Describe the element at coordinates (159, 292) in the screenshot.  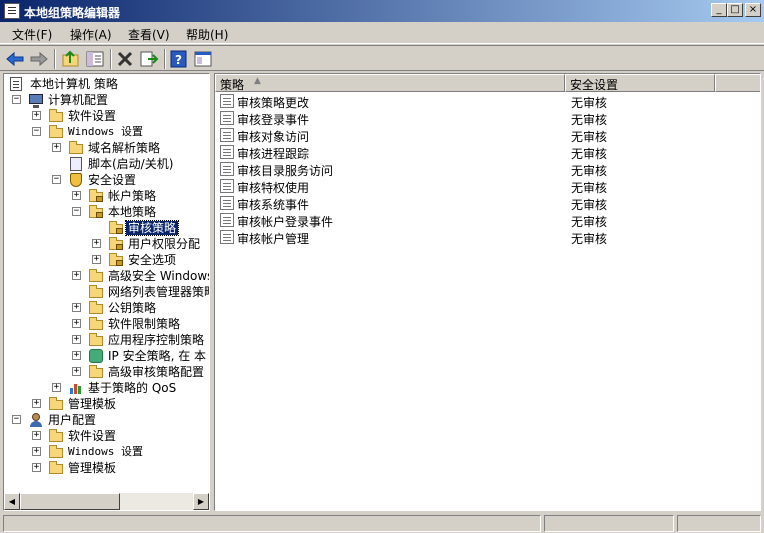
I see `tree-label: 网络列表管理器策略` at that location.